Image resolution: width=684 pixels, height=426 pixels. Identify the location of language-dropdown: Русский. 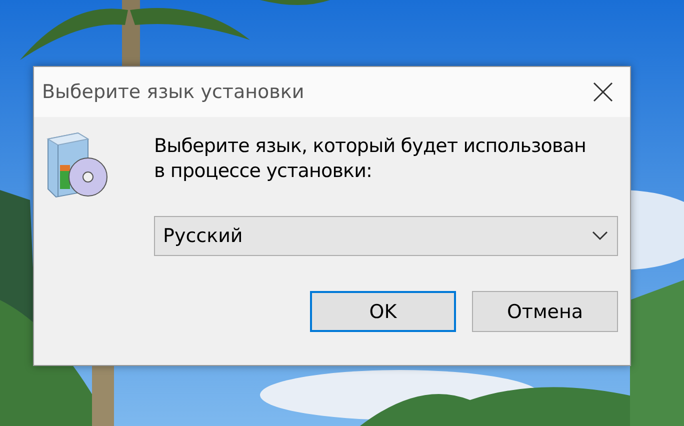
(386, 236).